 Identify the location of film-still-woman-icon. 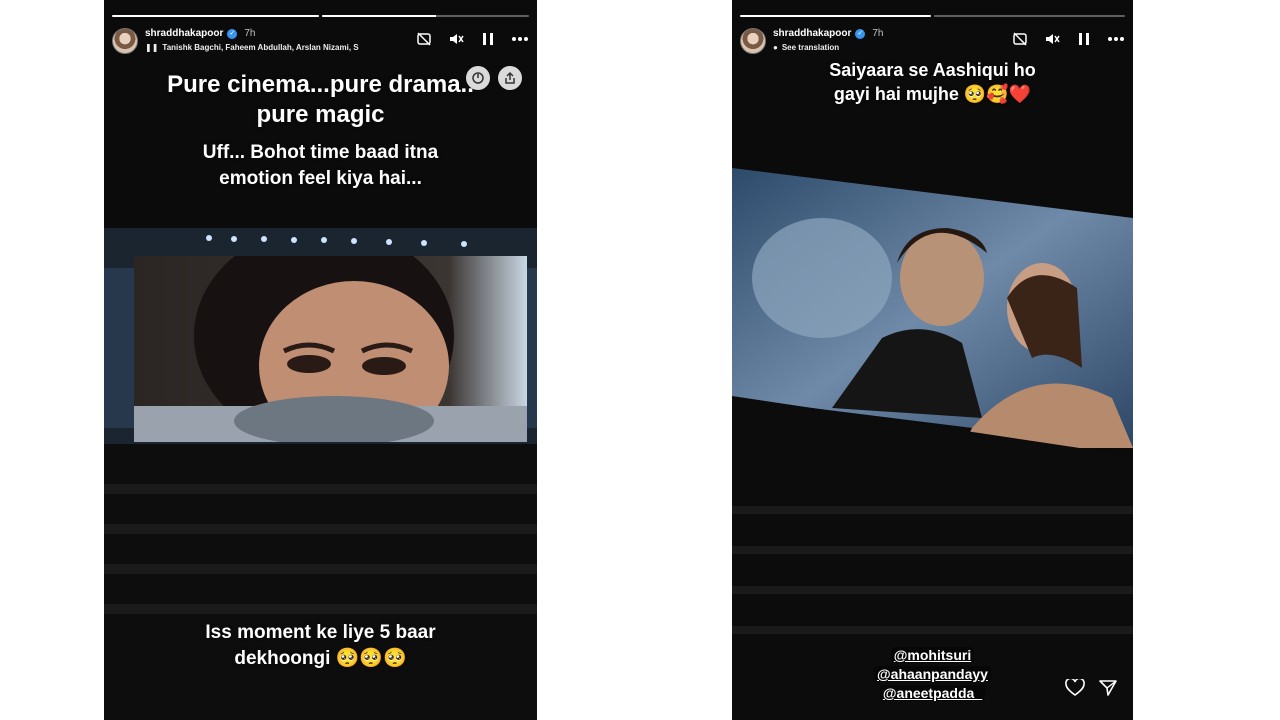
(330, 349).